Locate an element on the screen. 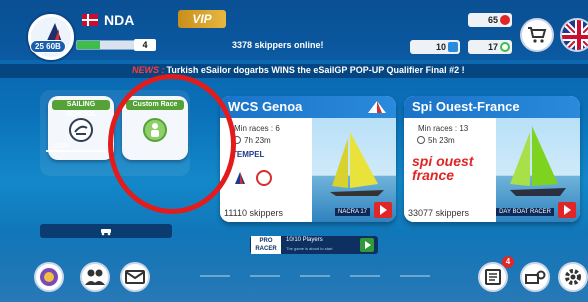 This screenshot has height=302, width=588. credit-icon is located at coordinates (453, 47).